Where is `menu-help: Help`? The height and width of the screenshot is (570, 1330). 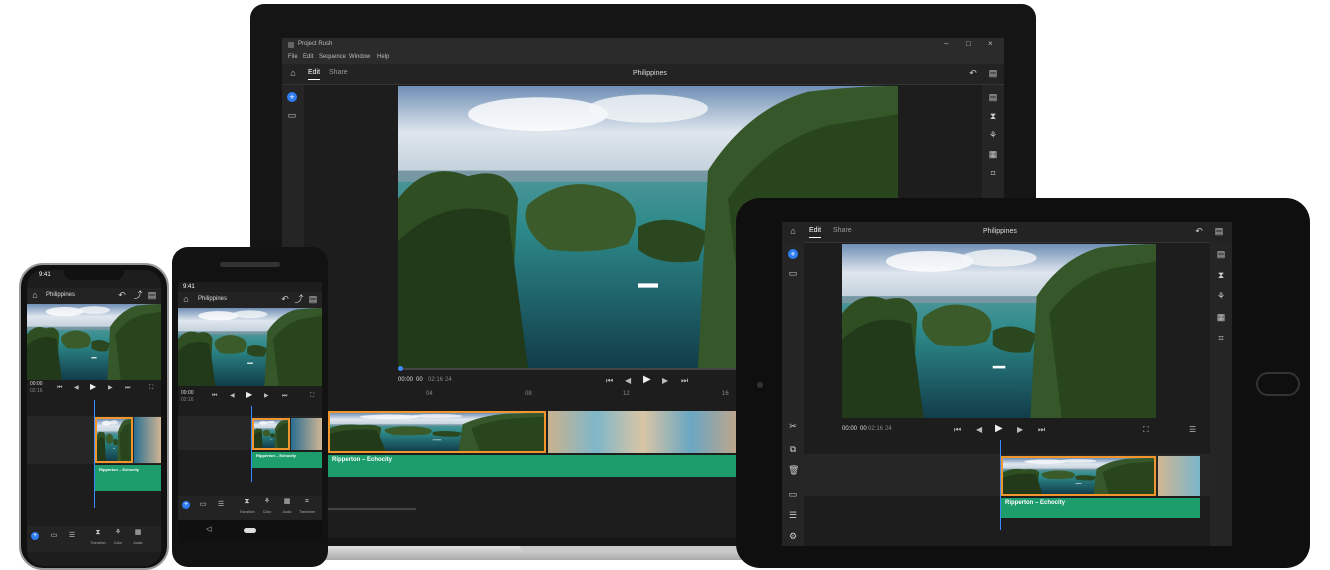 menu-help: Help is located at coordinates (383, 57).